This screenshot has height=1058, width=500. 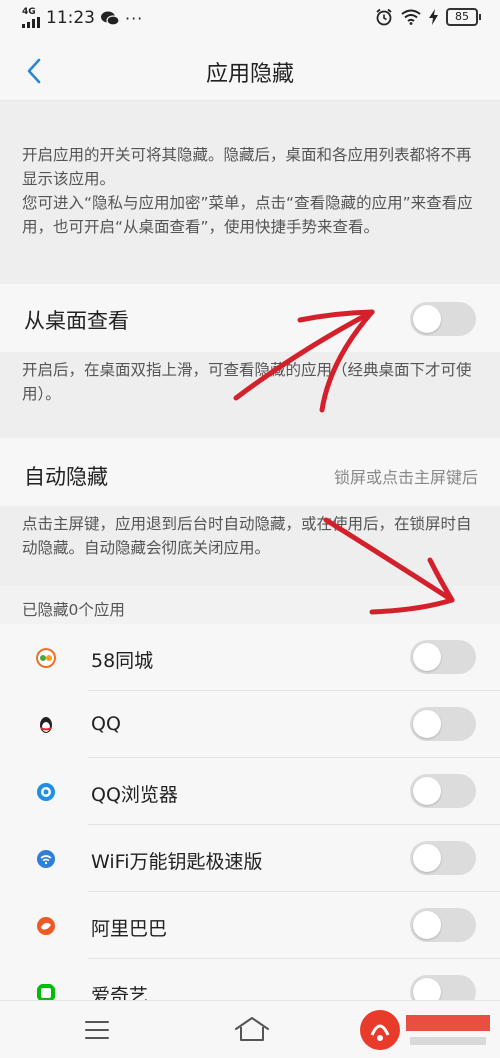 I want to click on more-notifications-icon: ···, so click(x=134, y=18).